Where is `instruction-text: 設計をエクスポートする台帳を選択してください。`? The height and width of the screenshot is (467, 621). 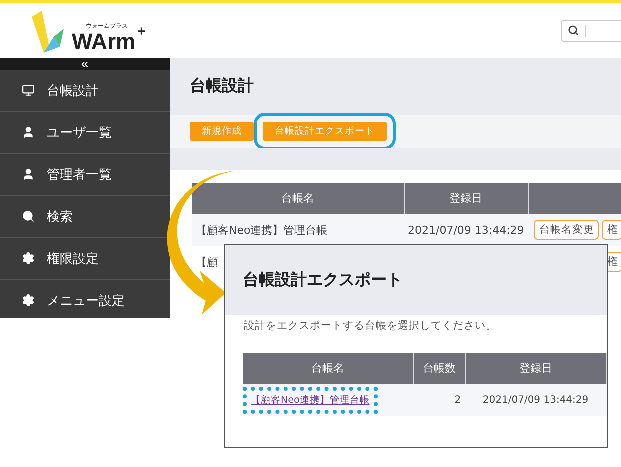
instruction-text: 設計をエクスポートする台帳を選択してください。 is located at coordinates (371, 326).